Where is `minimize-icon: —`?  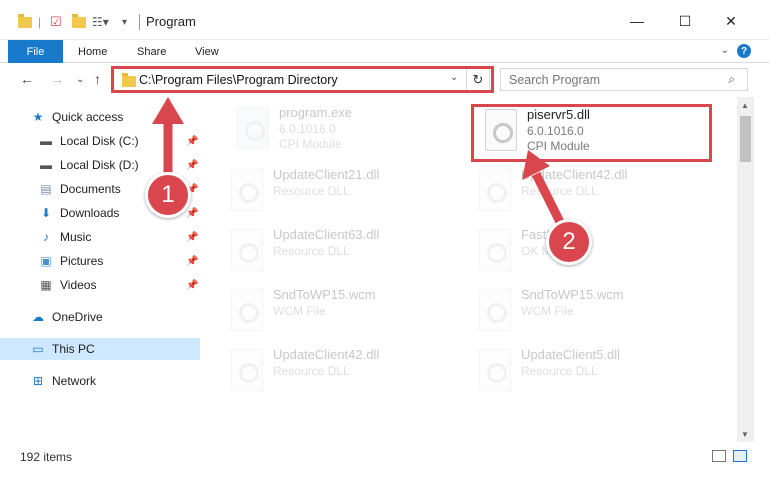
minimize-icon: — is located at coordinates (637, 21).